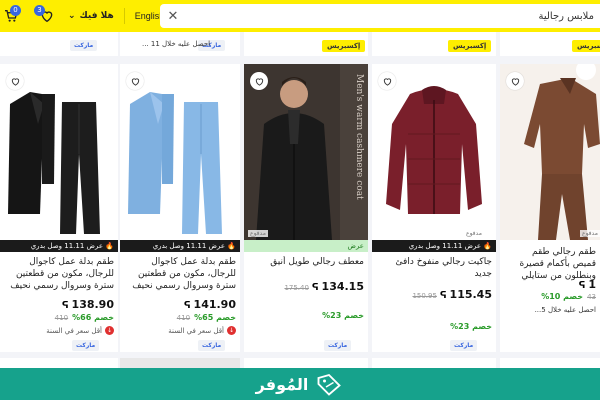  What do you see at coordinates (214, 304) in the screenshot?
I see `price-value: 141.90` at bounding box center [214, 304].